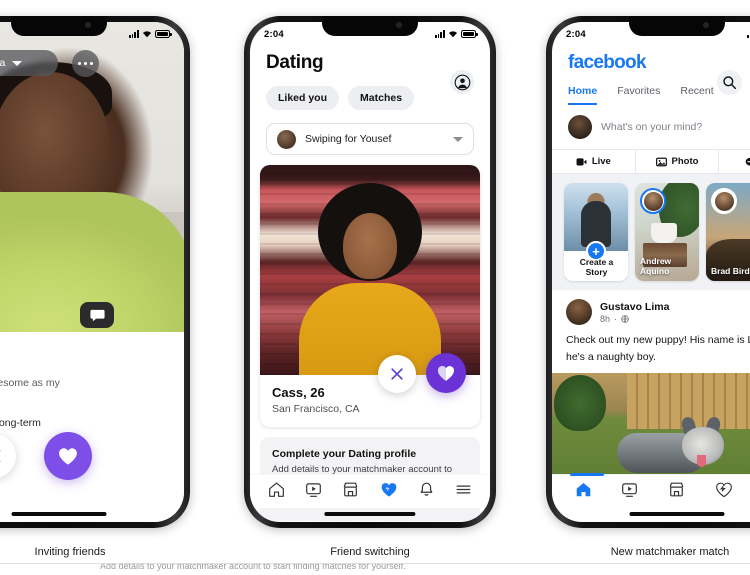 The image size is (750, 575). I want to click on bio-line-1: find someone as awesome as my, so click(30, 383).